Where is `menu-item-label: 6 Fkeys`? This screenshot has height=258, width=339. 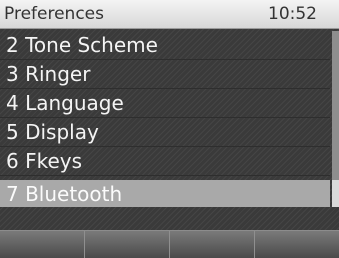
menu-item-label: 6 Fkeys is located at coordinates (44, 161).